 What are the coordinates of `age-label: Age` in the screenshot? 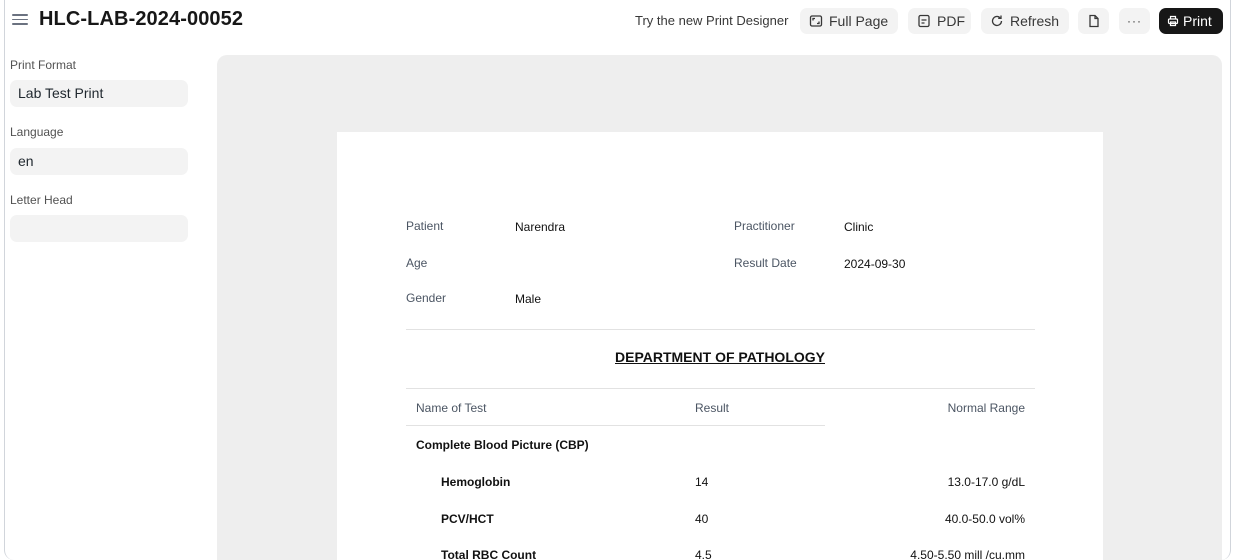 It's located at (417, 263).